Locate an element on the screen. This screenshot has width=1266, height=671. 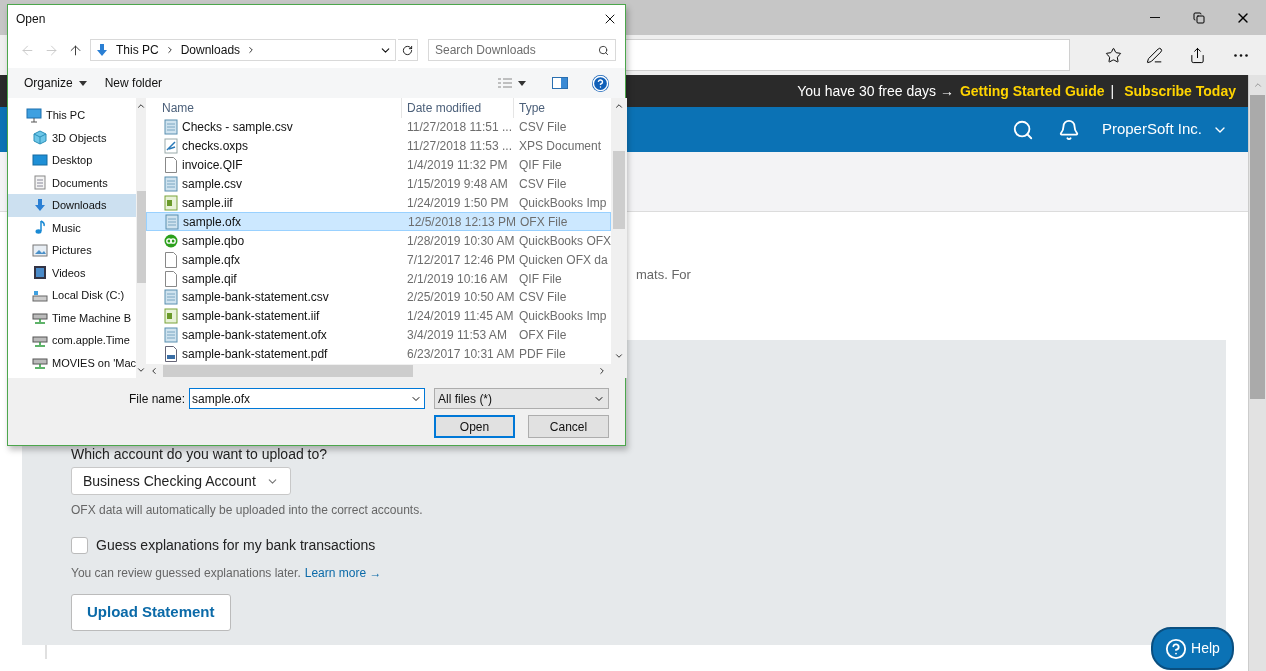
download-arrow-icon is located at coordinates (40, 205).